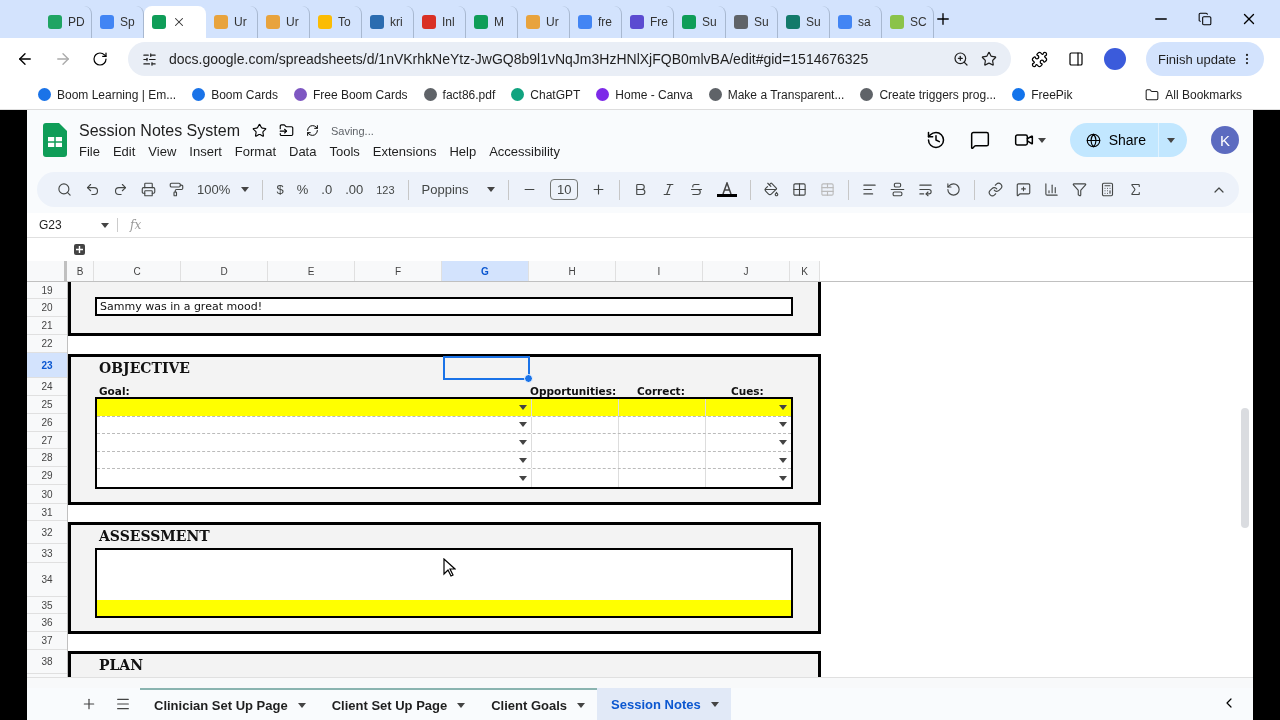 This screenshot has height=720, width=1280. Describe the element at coordinates (1193, 94) in the screenshot. I see `all-bookmarks: All Bookmarks` at that location.